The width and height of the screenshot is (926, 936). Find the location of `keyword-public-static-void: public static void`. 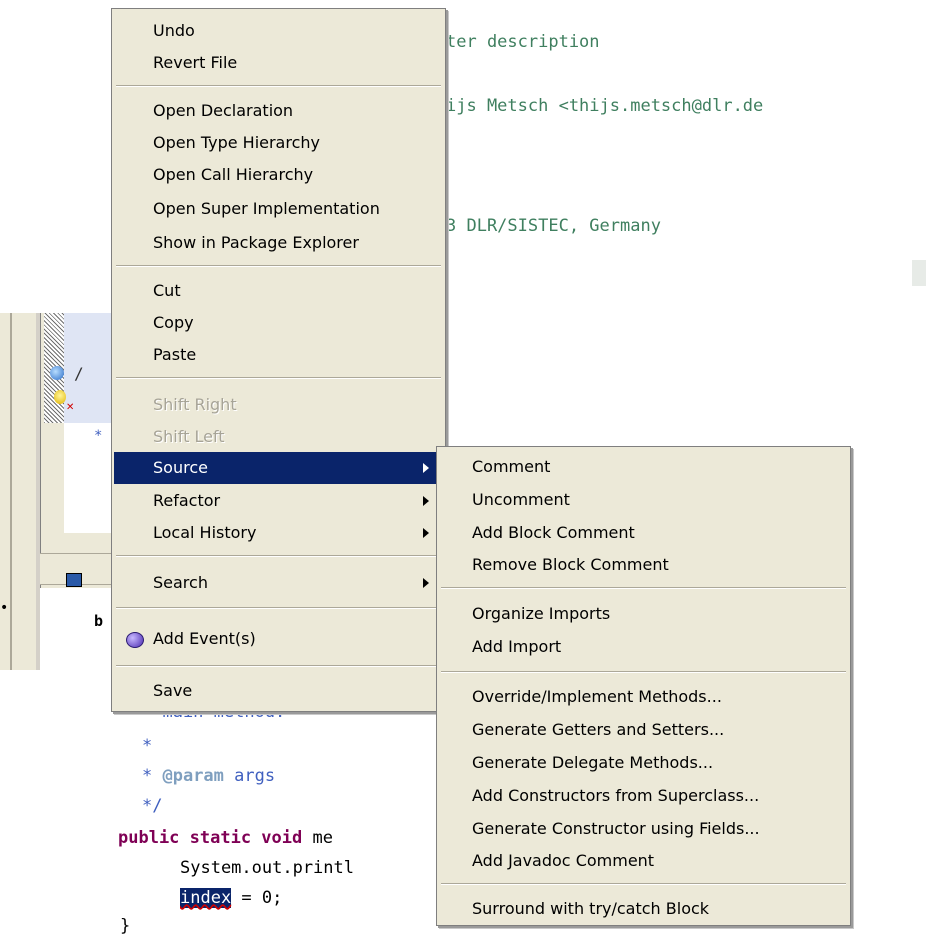

keyword-public-static-void: public static void is located at coordinates (210, 838).